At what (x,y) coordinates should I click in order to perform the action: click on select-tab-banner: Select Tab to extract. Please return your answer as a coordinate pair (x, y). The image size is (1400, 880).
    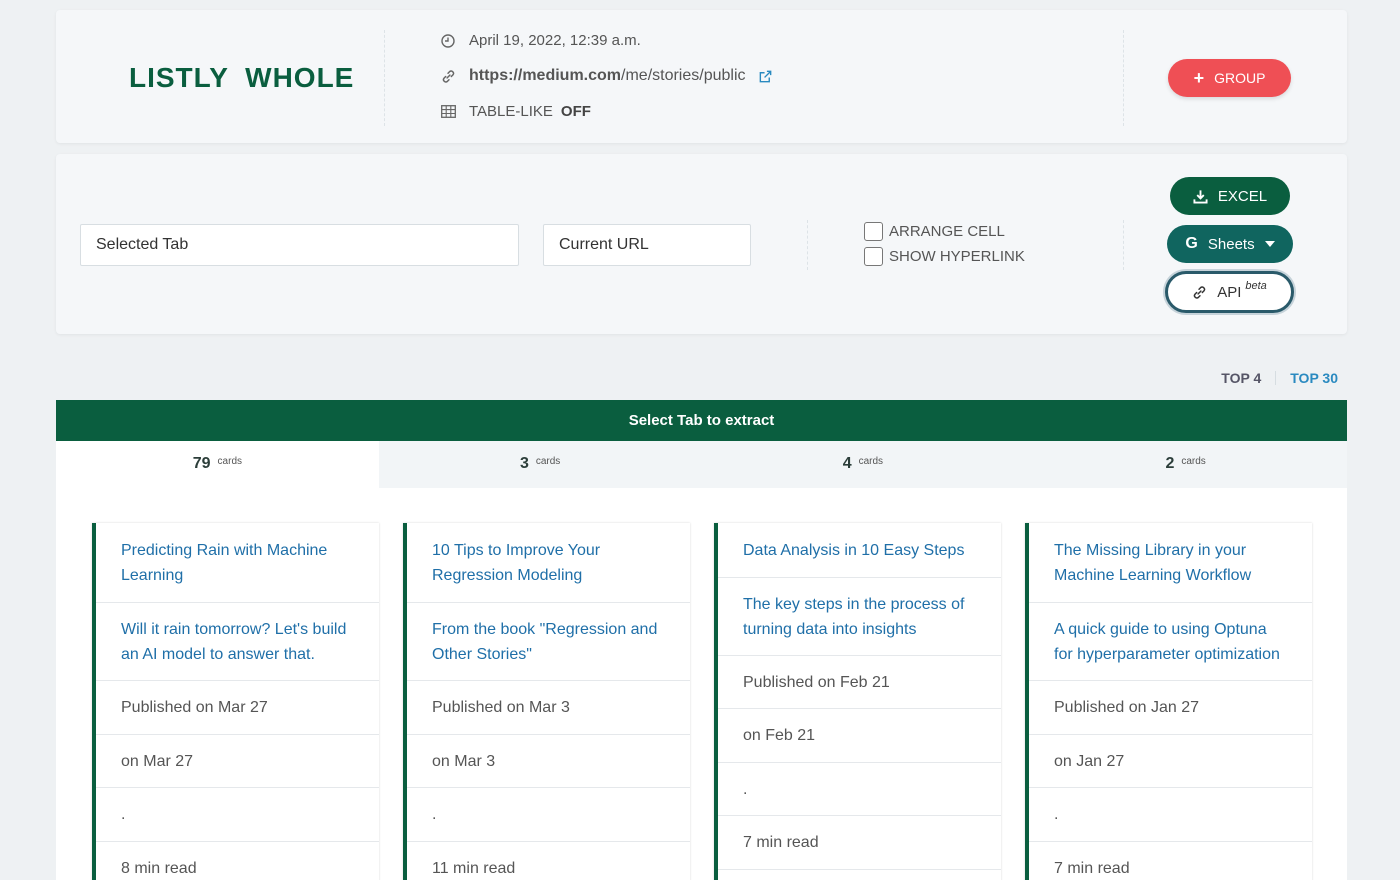
    Looking at the image, I should click on (701, 420).